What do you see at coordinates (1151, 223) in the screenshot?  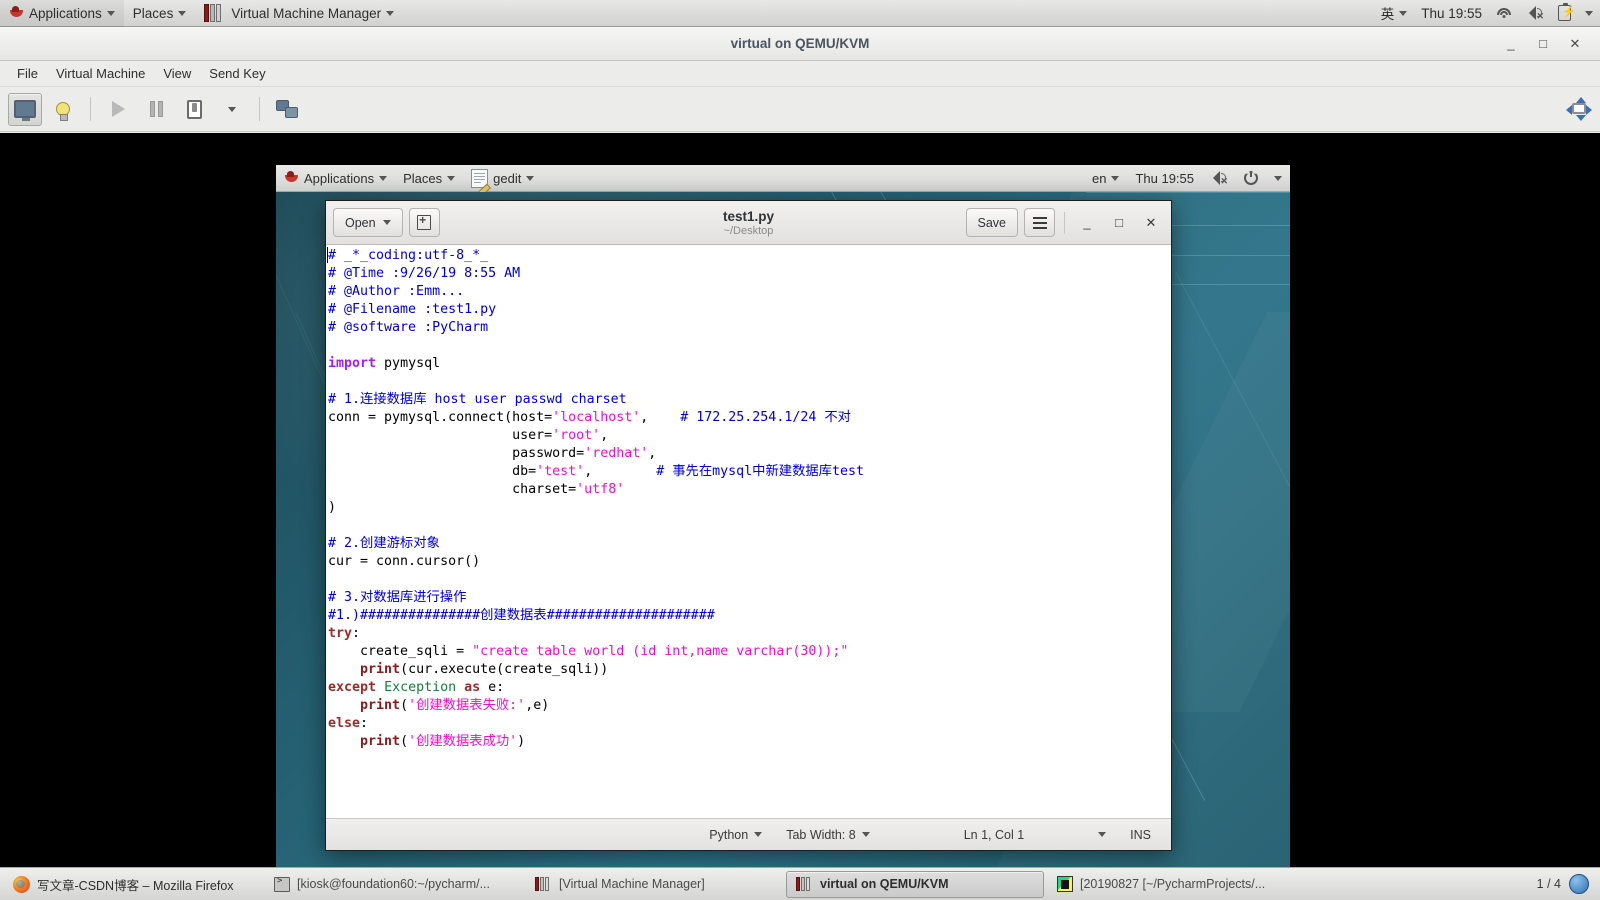 I see `gedit-close-button: ✕` at bounding box center [1151, 223].